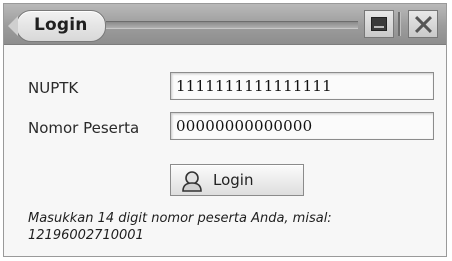 The image size is (452, 261). I want to click on maximize-button, so click(379, 24).